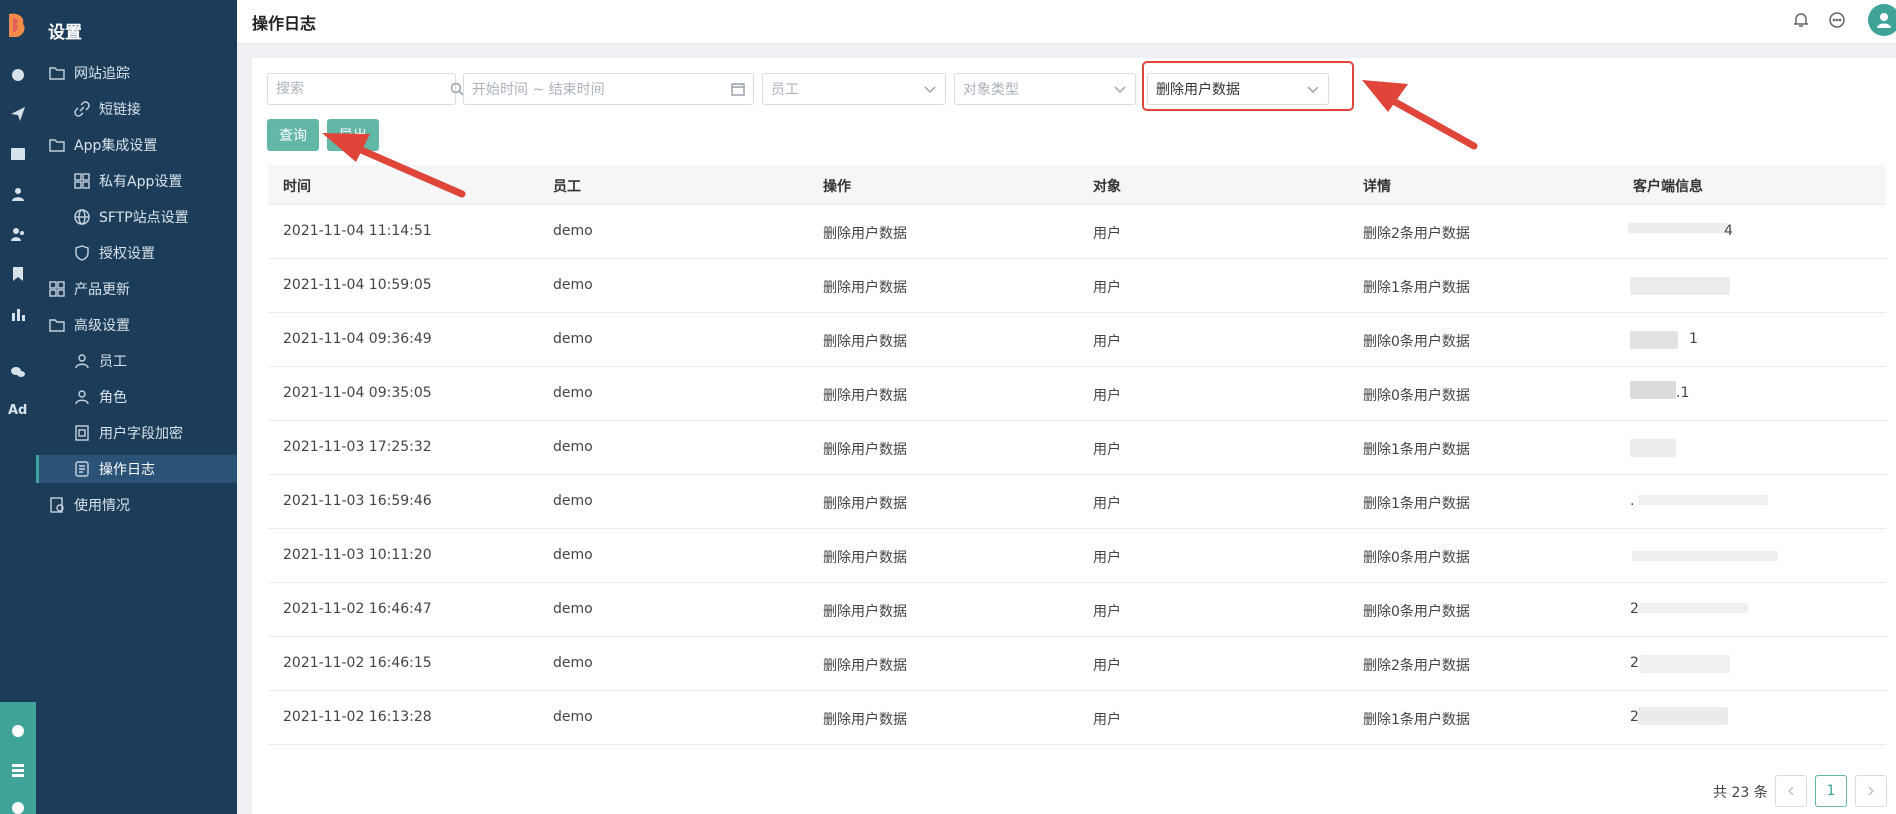  I want to click on column-header-employee: 员工, so click(567, 187).